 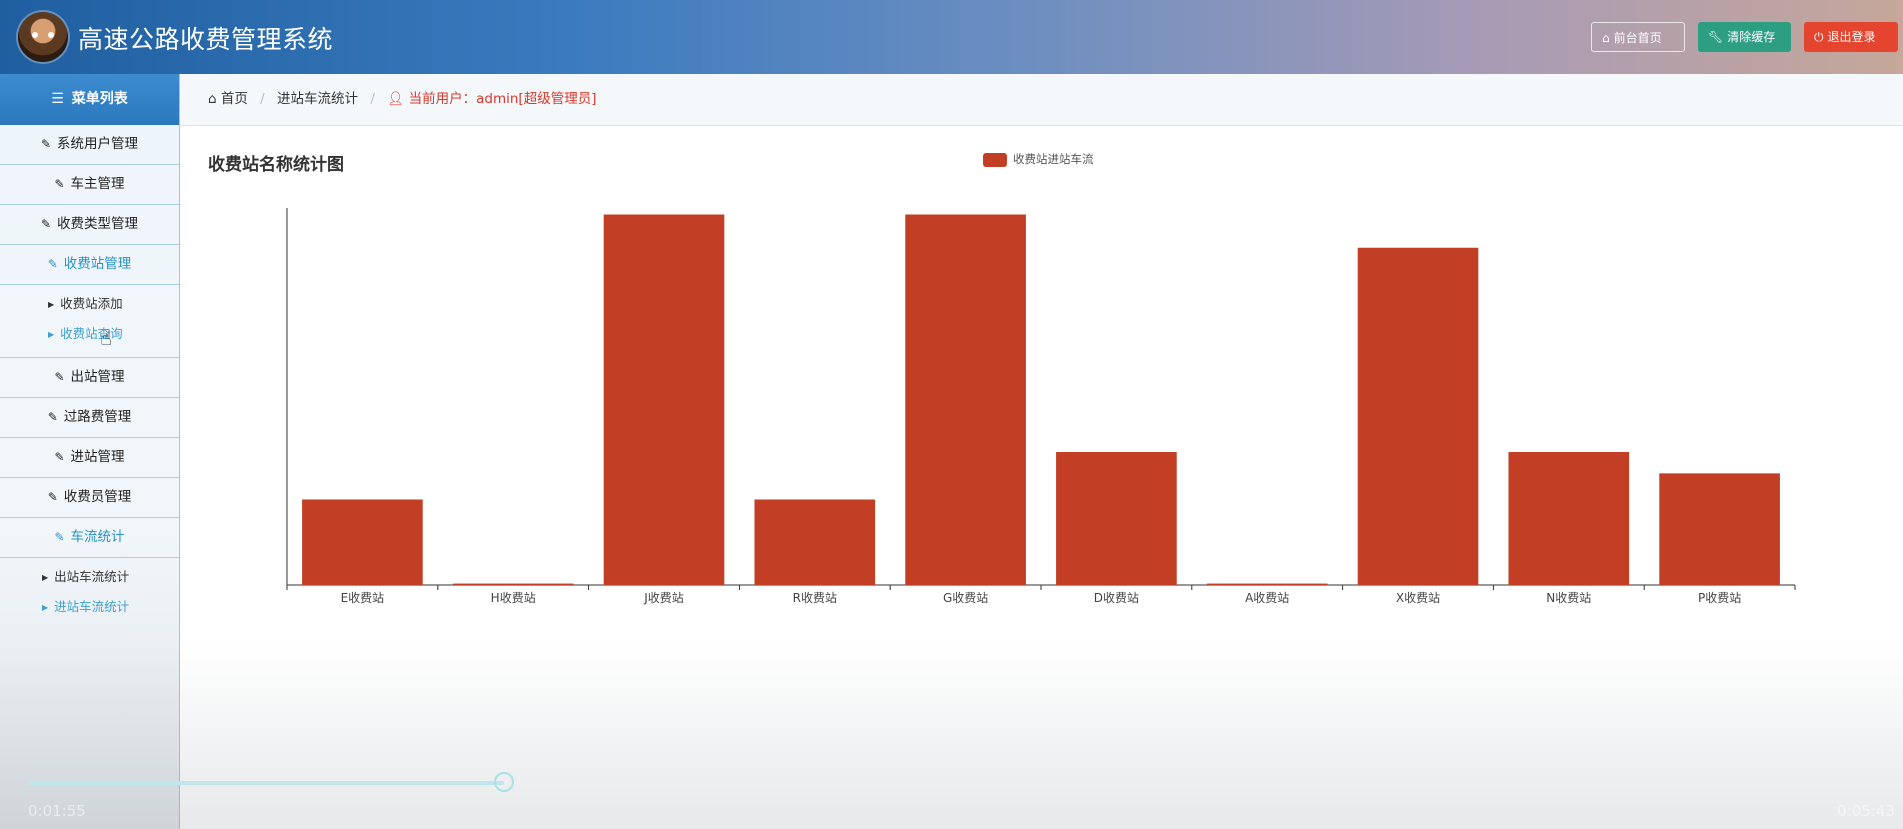 I want to click on x-tick-label: N收费站, so click(x=1568, y=598).